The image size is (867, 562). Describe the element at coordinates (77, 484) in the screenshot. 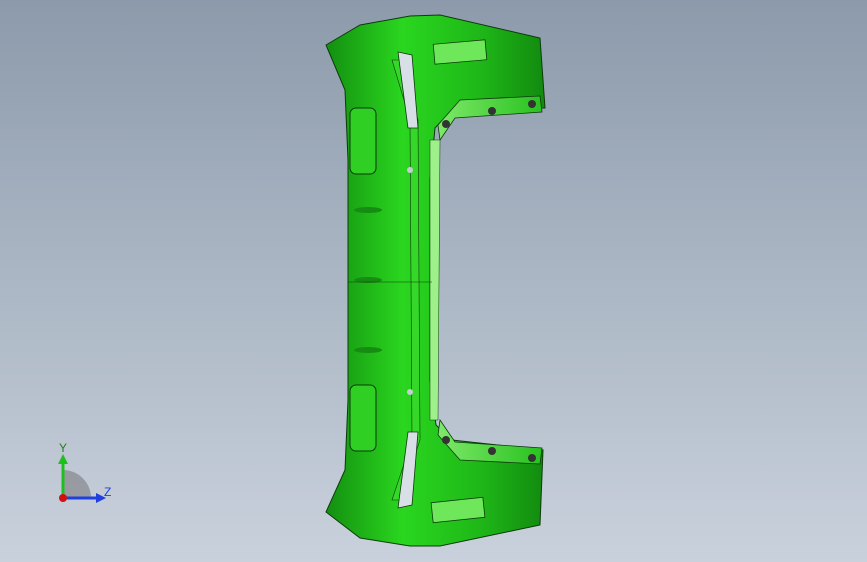

I see `triad-plane` at that location.